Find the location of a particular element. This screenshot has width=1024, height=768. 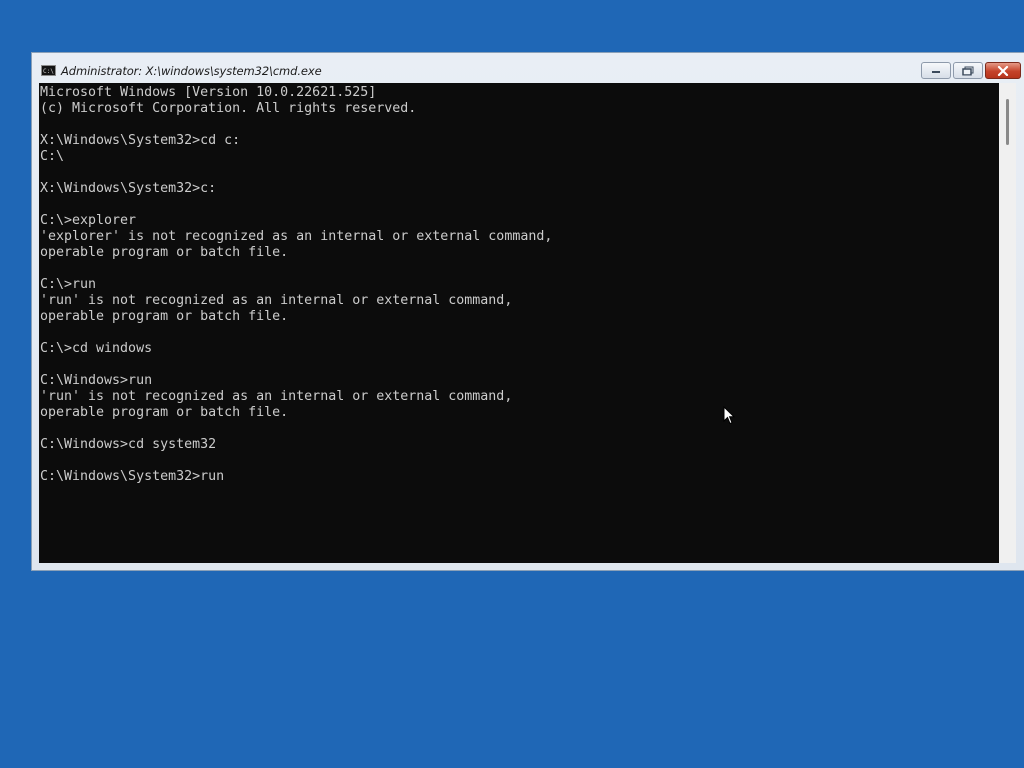

vertical-scrollbar is located at coordinates (1007, 323).